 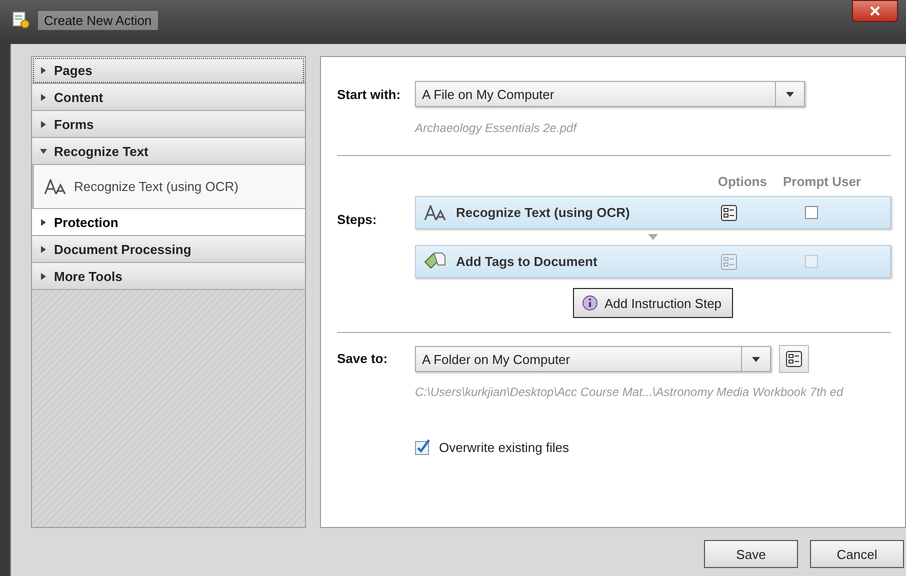 I want to click on prompt-user-checkbox, so click(x=811, y=212).